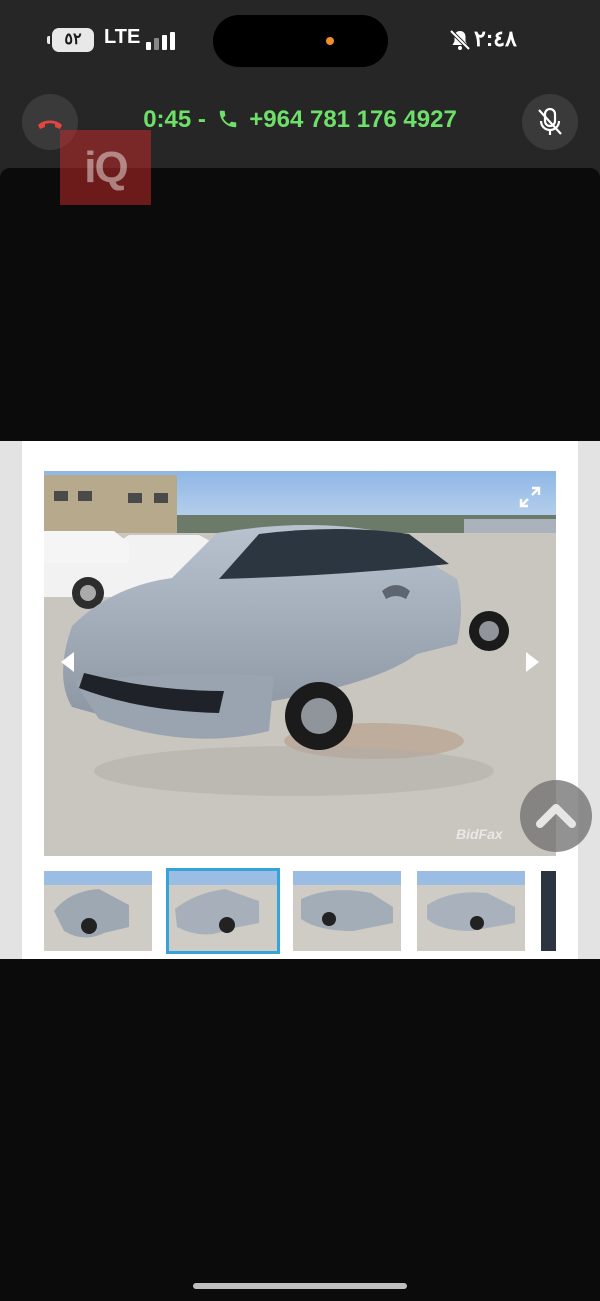 This screenshot has width=600, height=1301. I want to click on scroll-up-icon, so click(556, 816).